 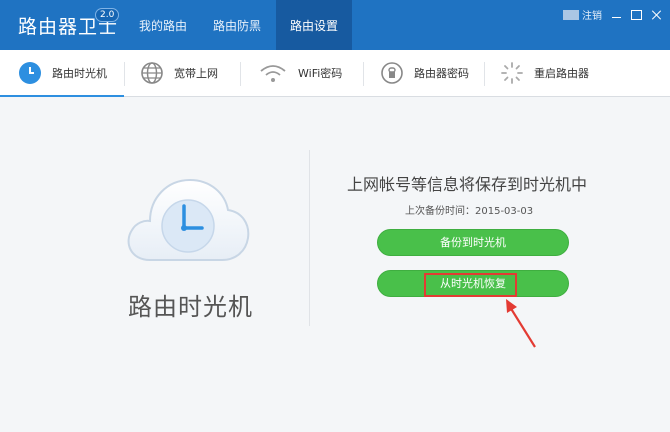 I want to click on window-controls: 注销, so click(x=612, y=14).